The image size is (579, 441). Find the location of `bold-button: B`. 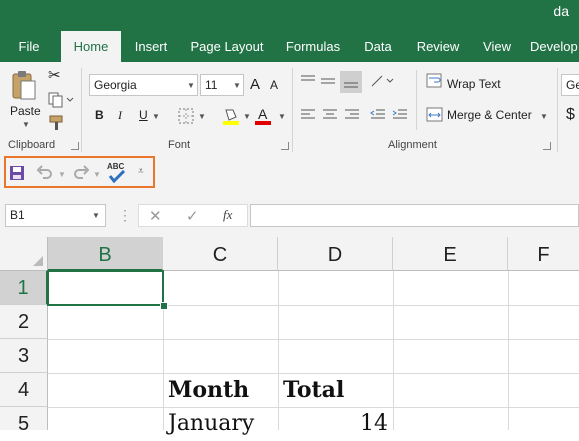

bold-button: B is located at coordinates (99, 115).